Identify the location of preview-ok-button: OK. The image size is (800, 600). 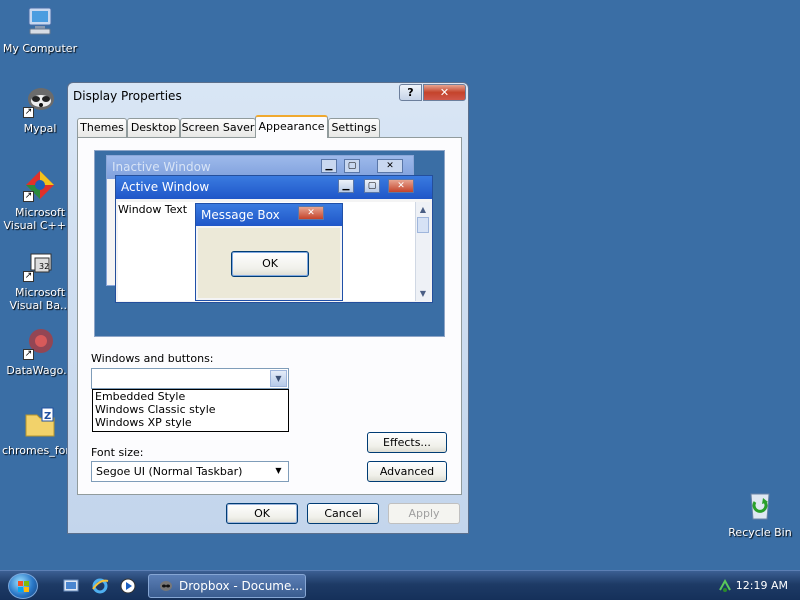
(270, 264).